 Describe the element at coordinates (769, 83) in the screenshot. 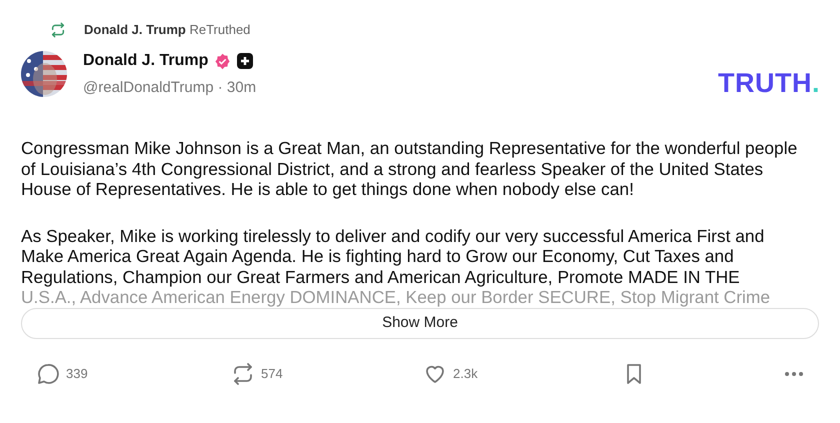

I see `logo: TRUTH.` at that location.